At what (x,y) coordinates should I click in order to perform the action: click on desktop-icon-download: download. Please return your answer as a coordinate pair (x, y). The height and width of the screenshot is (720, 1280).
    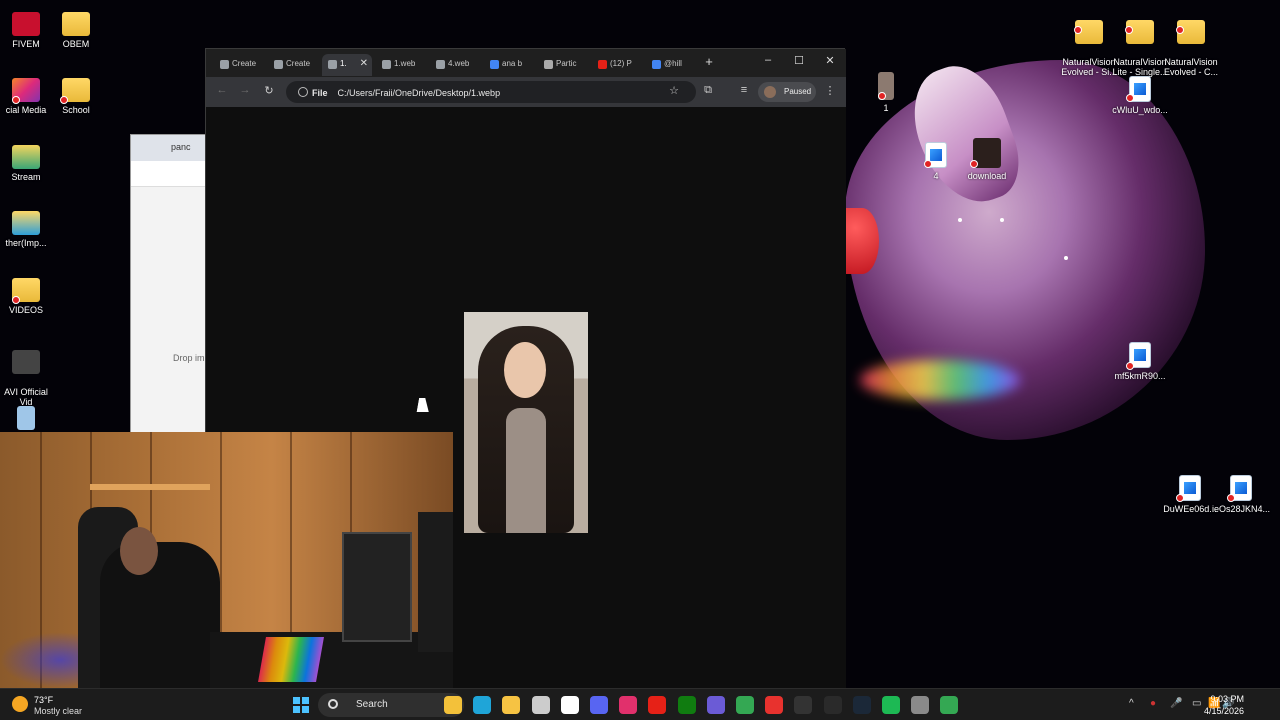
    Looking at the image, I should click on (987, 159).